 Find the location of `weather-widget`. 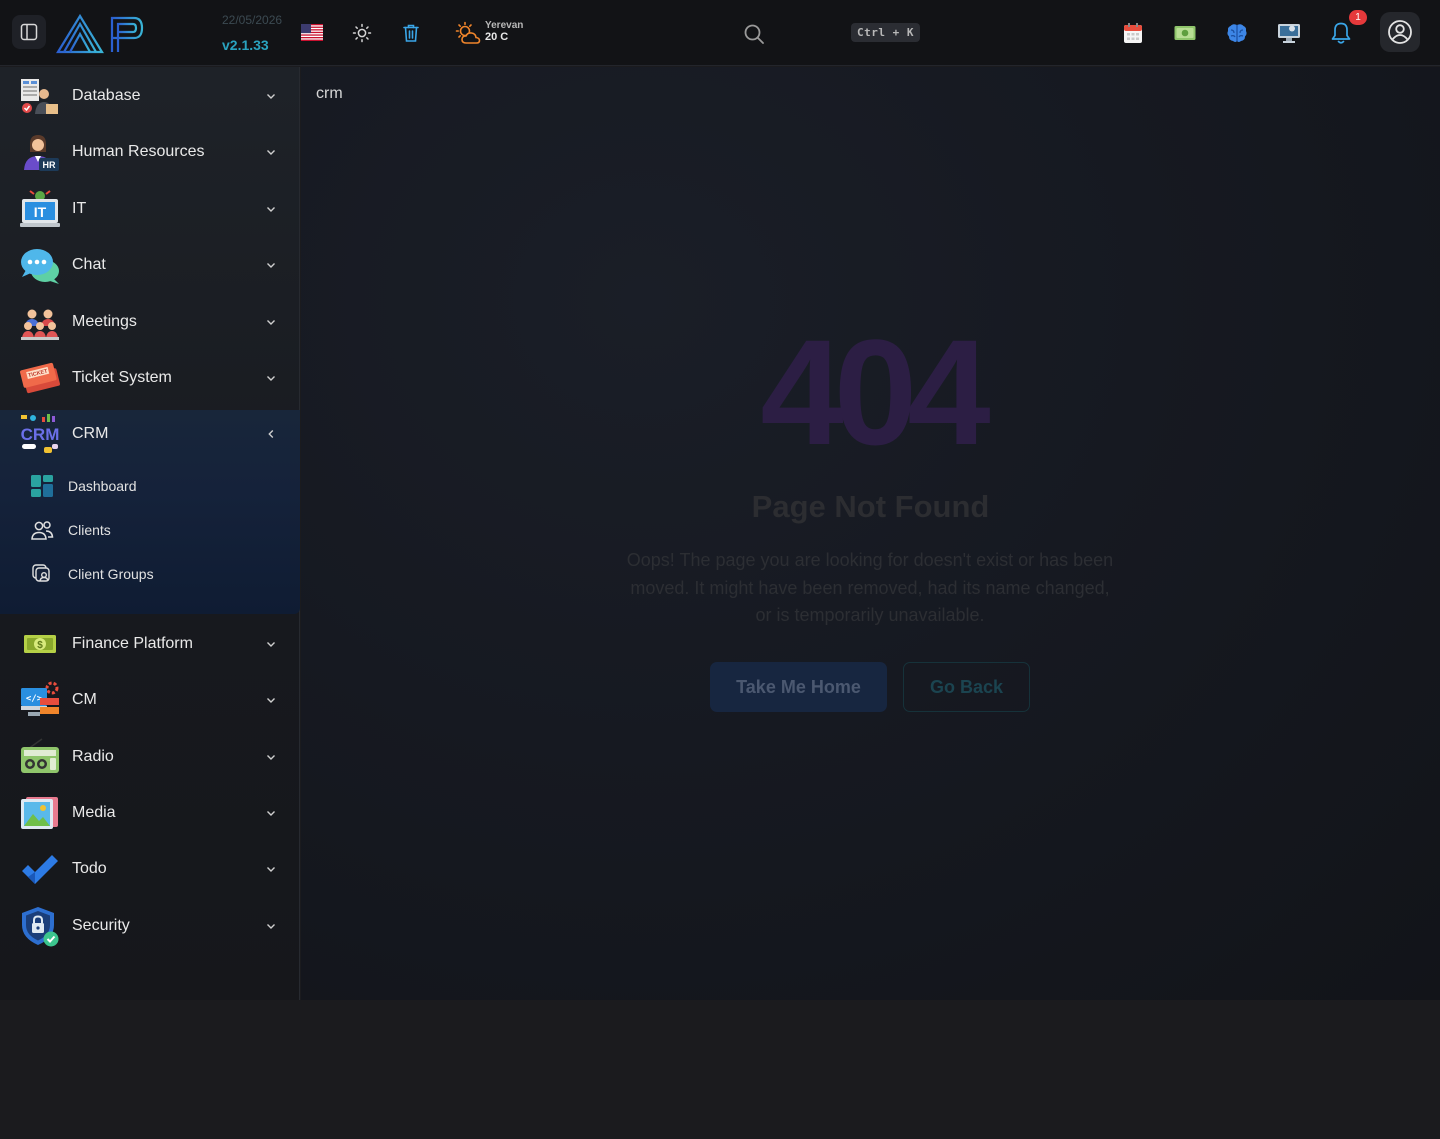

weather-widget is located at coordinates (468, 34).